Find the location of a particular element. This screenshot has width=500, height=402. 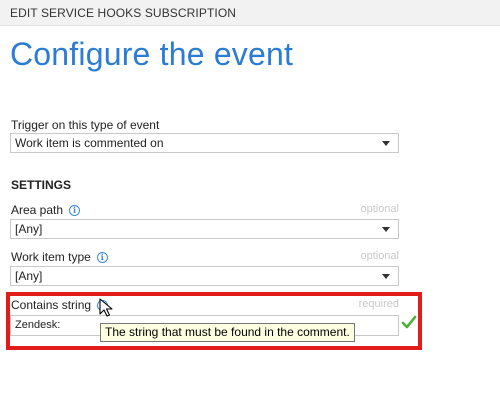

contains-string-value: Zendesk: is located at coordinates (38, 325).